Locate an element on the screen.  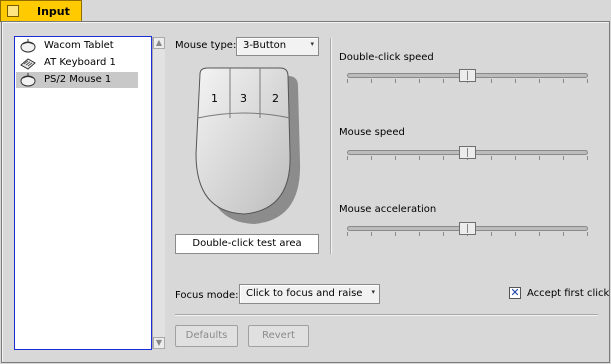
double-click-speed-label: Double-click speed is located at coordinates (386, 57).